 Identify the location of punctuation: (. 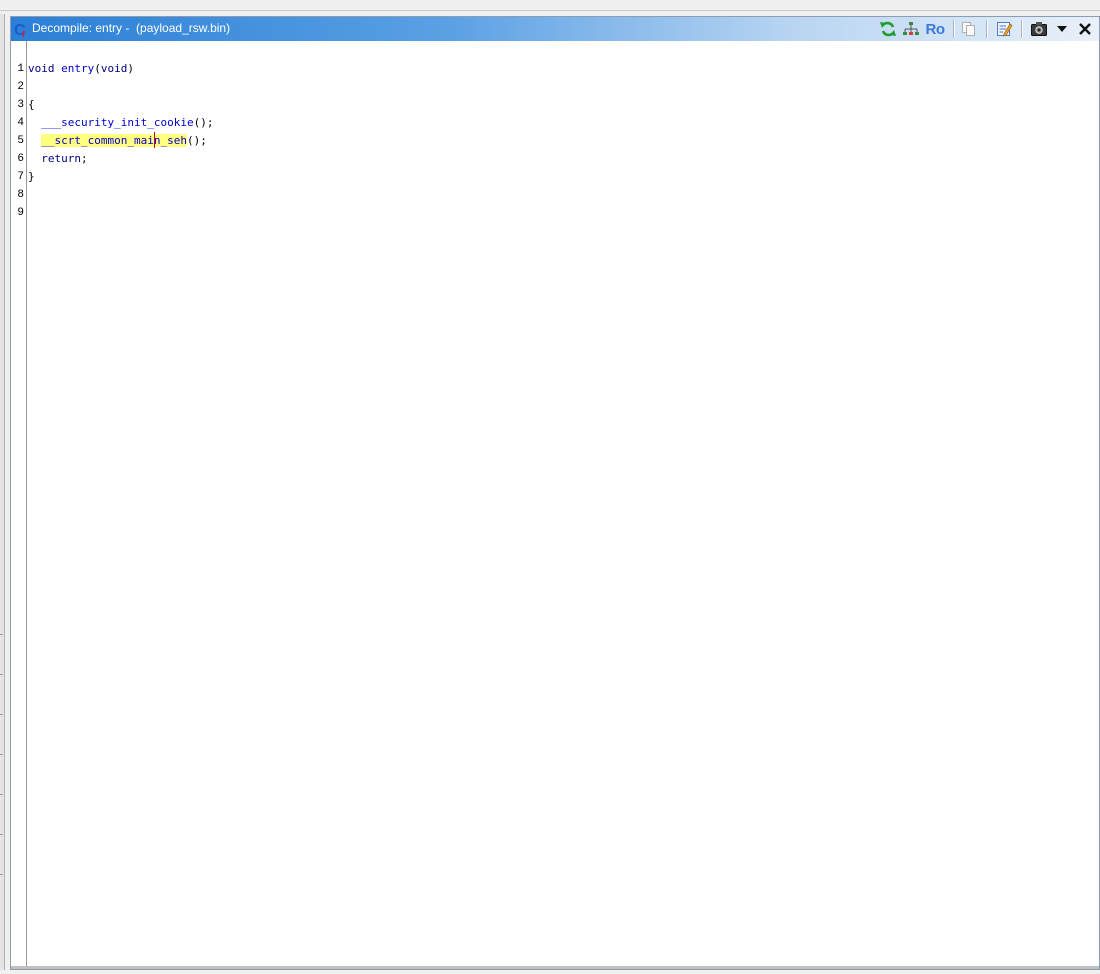
(97, 68).